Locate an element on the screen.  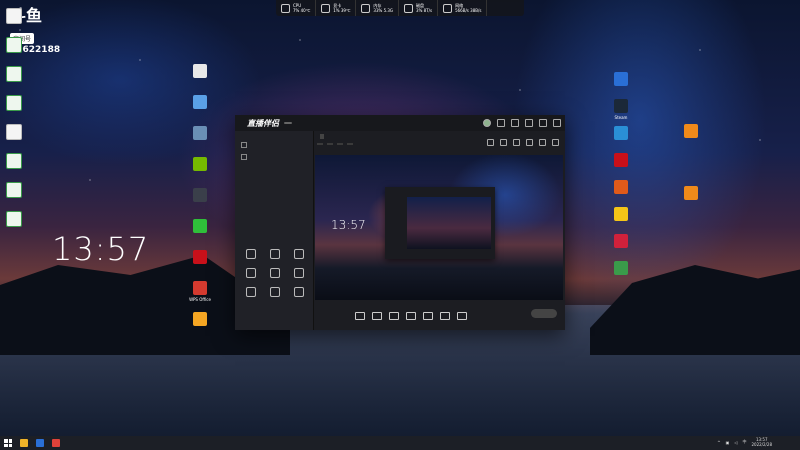
app-main: 13:57 is located at coordinates (440, 230).